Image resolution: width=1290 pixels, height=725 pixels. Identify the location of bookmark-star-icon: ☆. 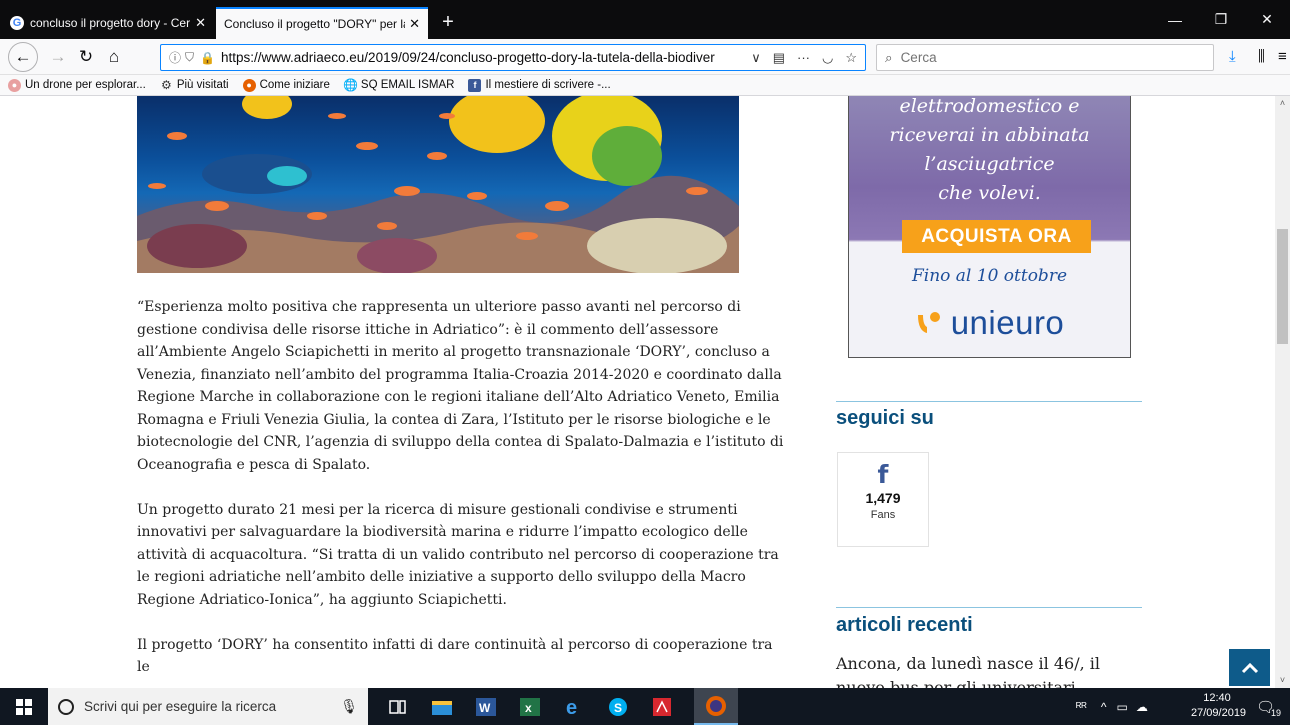
(851, 58).